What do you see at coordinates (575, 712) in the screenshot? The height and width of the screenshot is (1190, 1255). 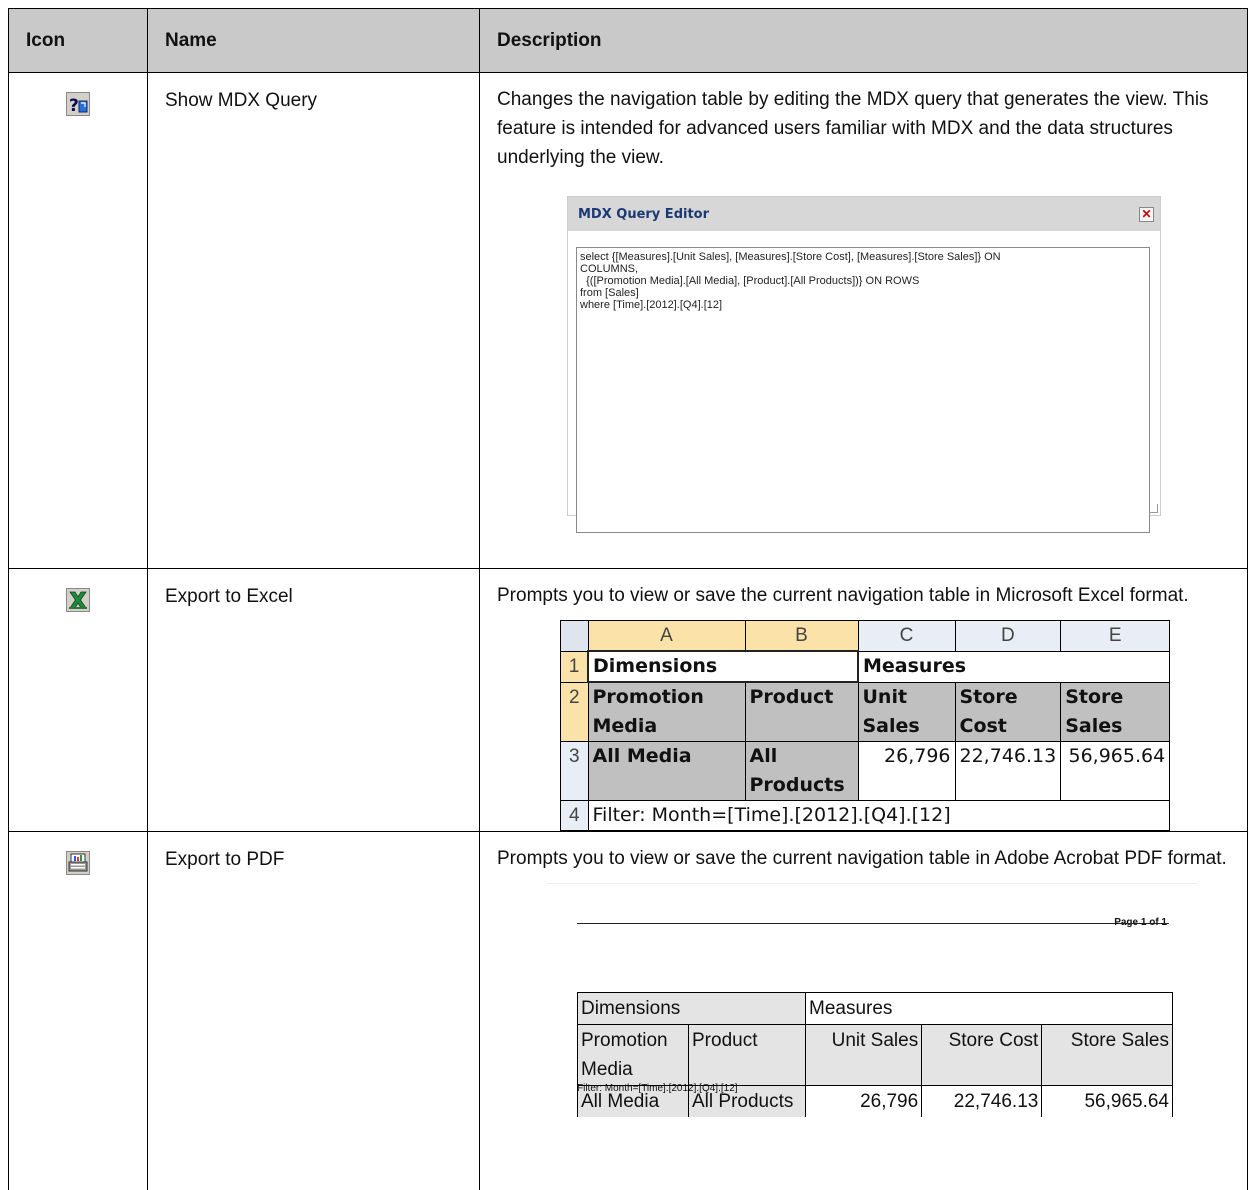 I see `excel-row-number: 2` at bounding box center [575, 712].